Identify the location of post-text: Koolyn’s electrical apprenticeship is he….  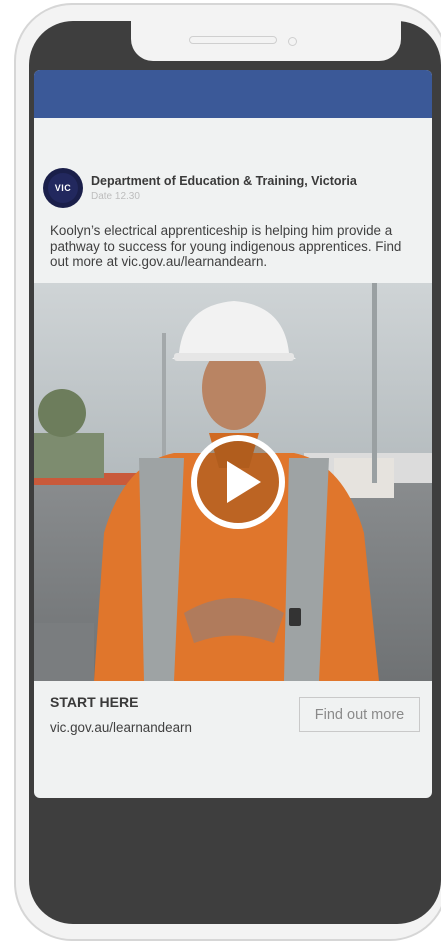
(226, 246).